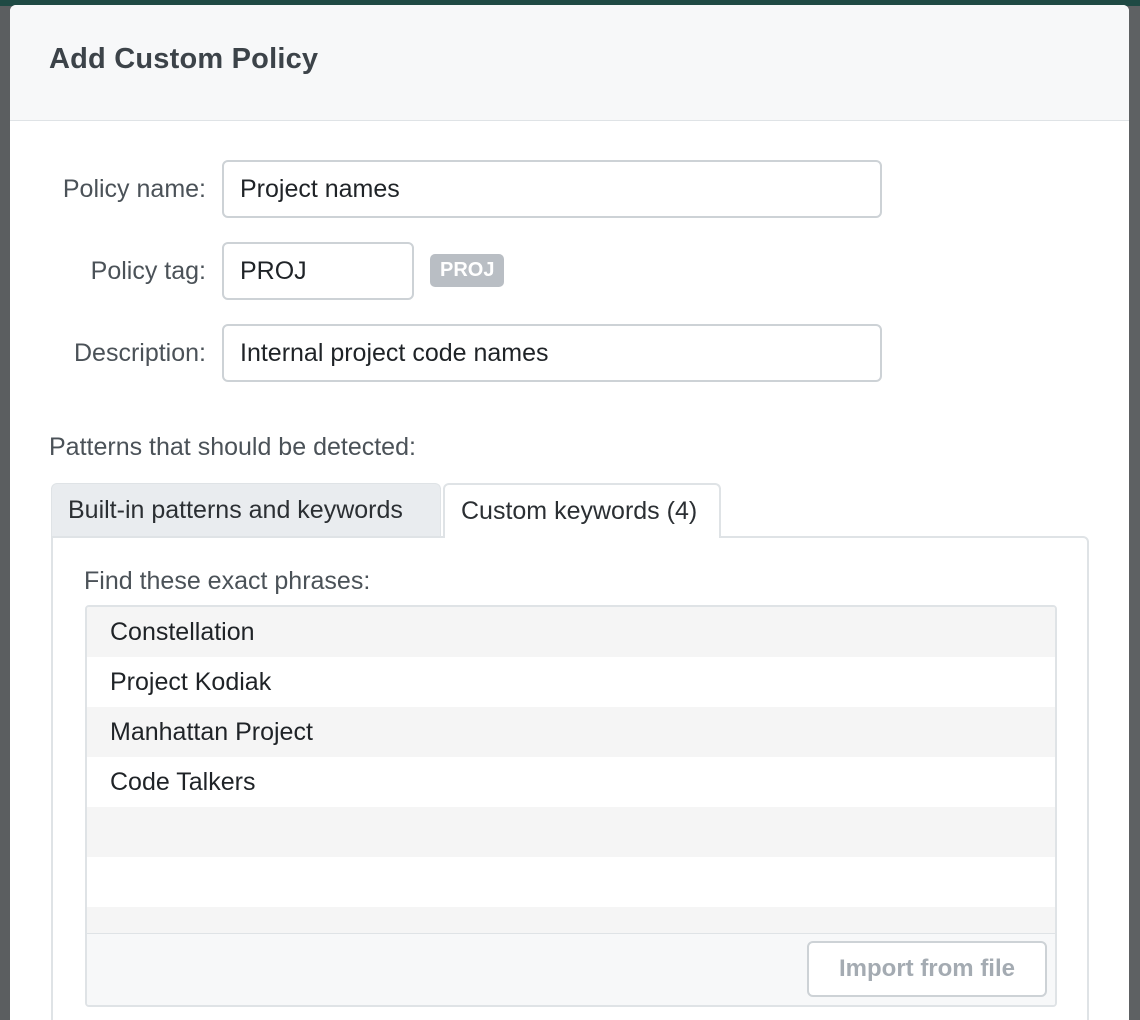 Image resolution: width=1140 pixels, height=1020 pixels. I want to click on modal-title: Add Custom Policy, so click(184, 59).